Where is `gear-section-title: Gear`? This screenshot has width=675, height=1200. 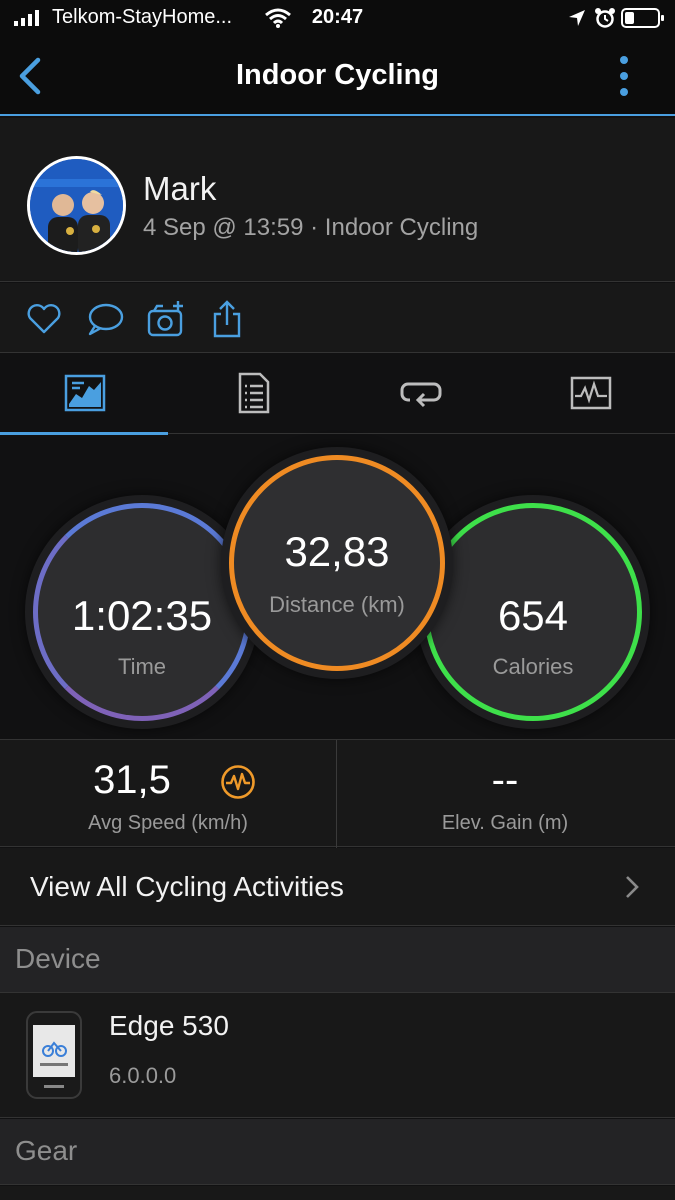
gear-section-title: Gear is located at coordinates (46, 1150).